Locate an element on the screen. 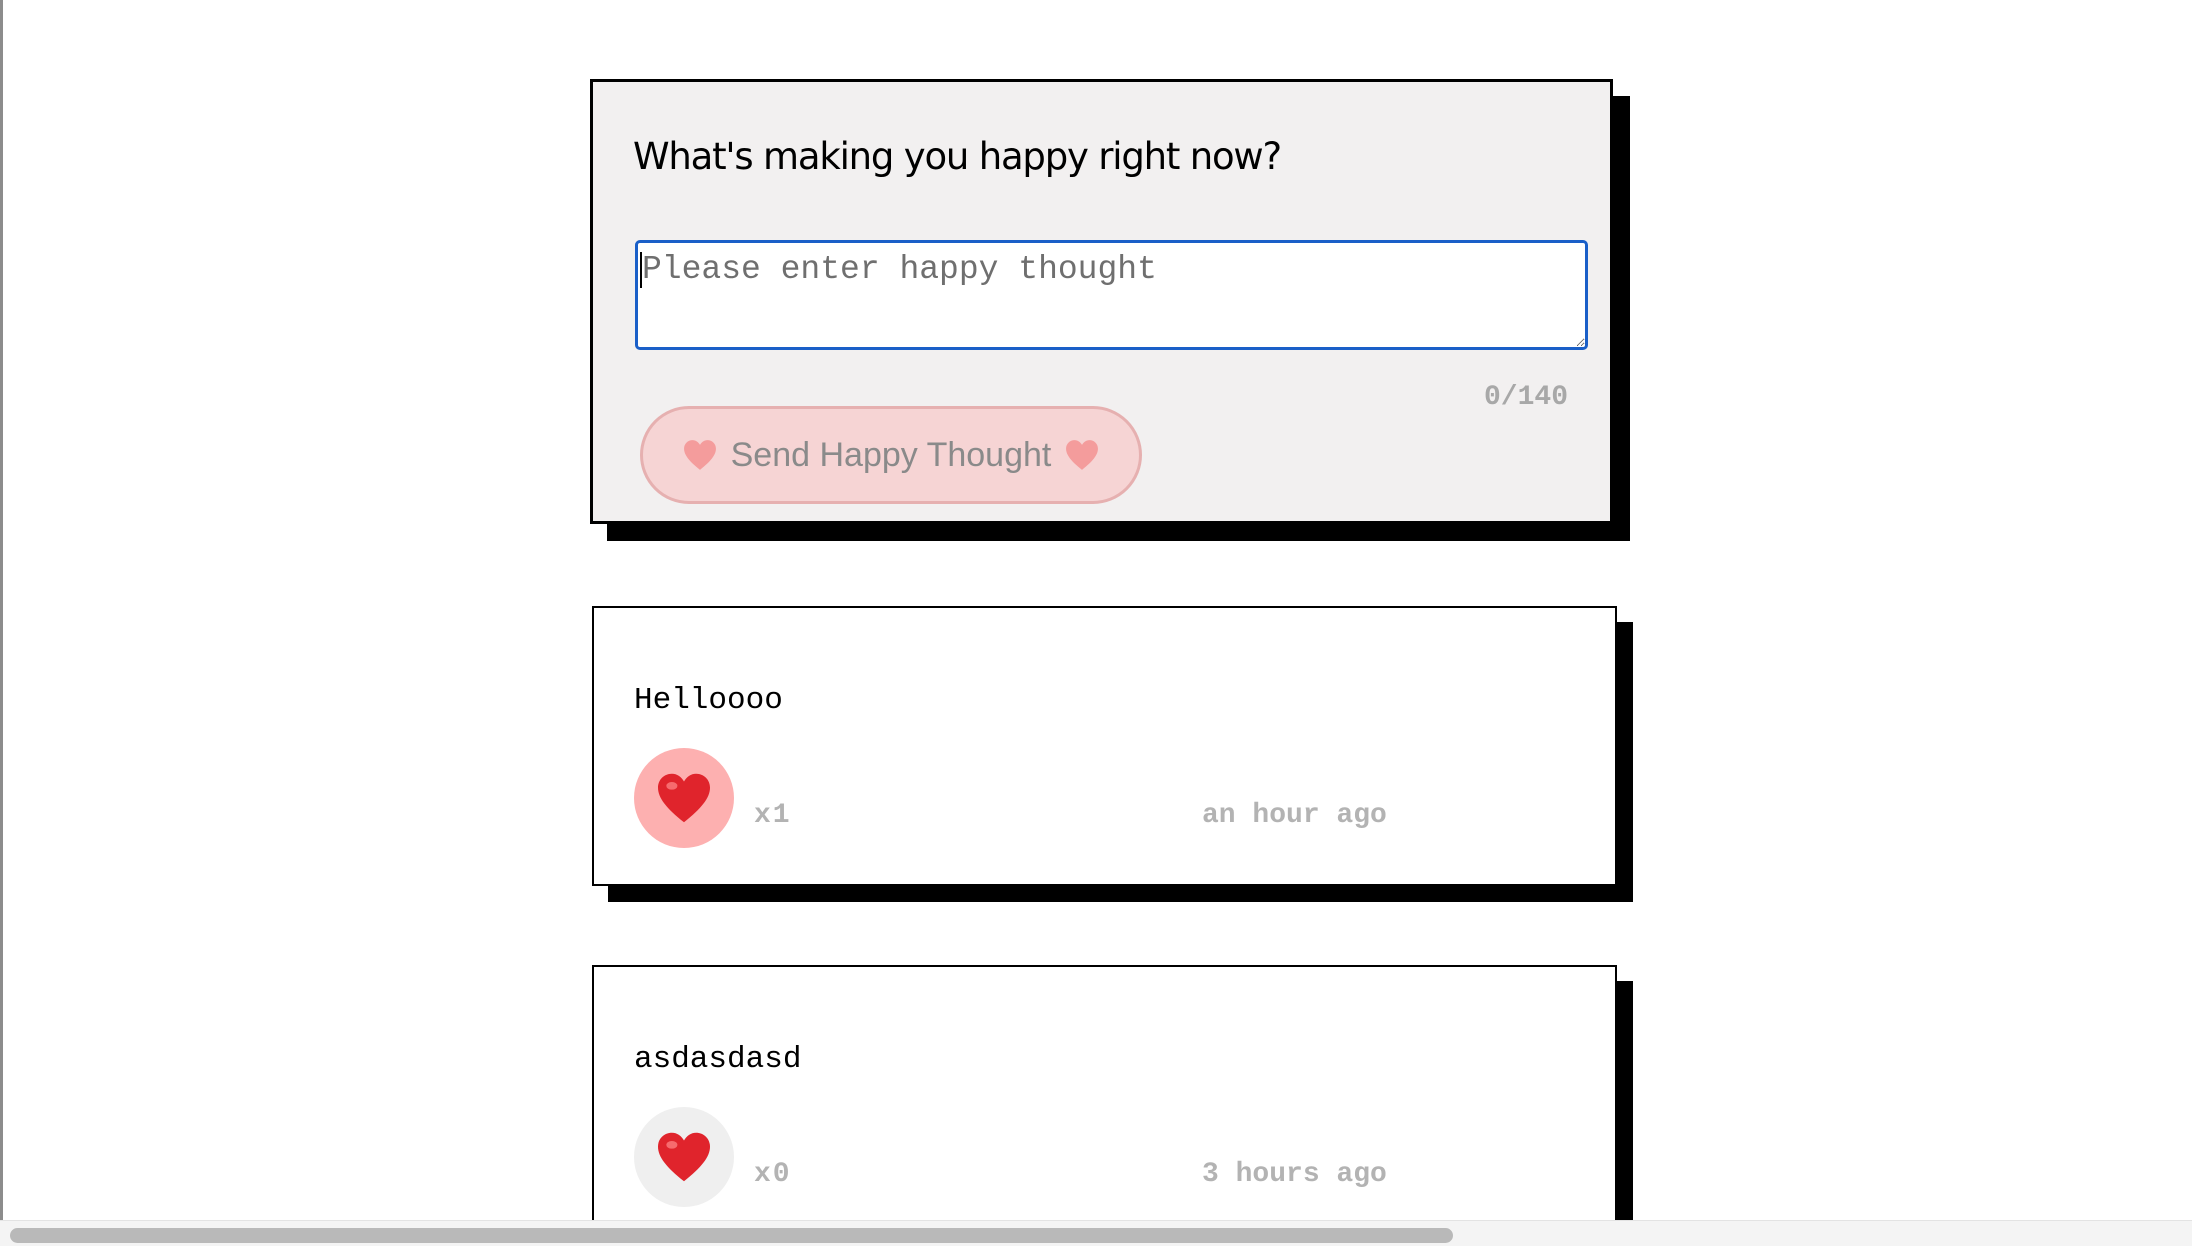  send-happy-thought-button: Send Happy Thought is located at coordinates (891, 455).